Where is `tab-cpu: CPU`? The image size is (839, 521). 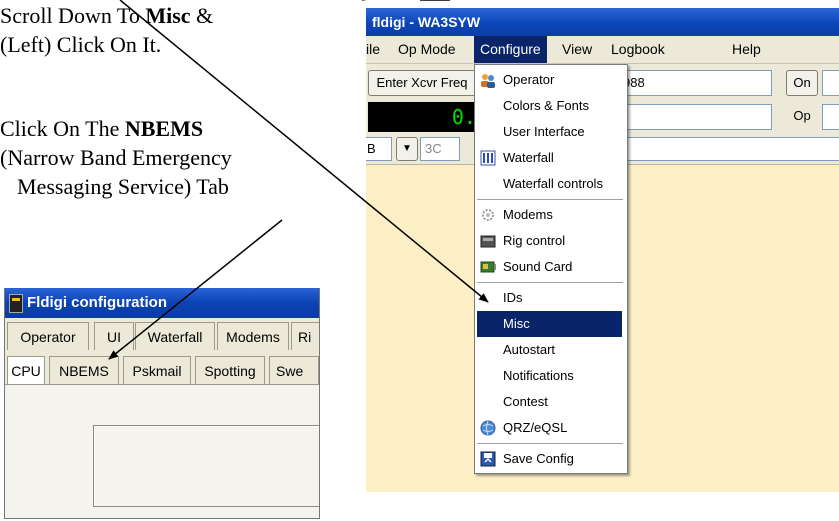 tab-cpu: CPU is located at coordinates (26, 370).